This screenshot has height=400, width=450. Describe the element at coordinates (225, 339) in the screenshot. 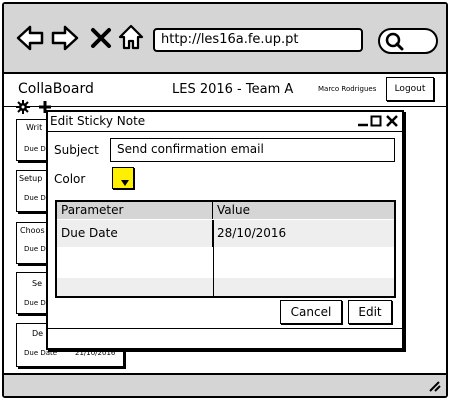

I see `dialog-footer` at that location.